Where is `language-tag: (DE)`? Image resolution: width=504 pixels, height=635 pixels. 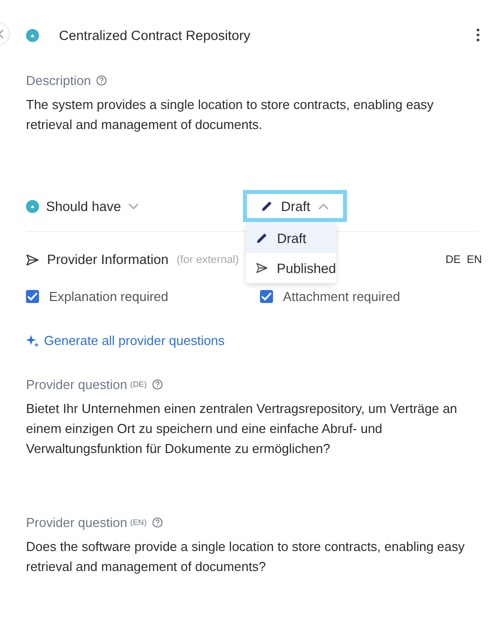 language-tag: (DE) is located at coordinates (138, 384).